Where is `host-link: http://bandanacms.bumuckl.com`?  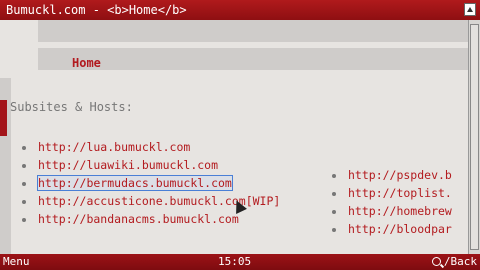 host-link: http://bandanacms.bumuckl.com is located at coordinates (138, 219).